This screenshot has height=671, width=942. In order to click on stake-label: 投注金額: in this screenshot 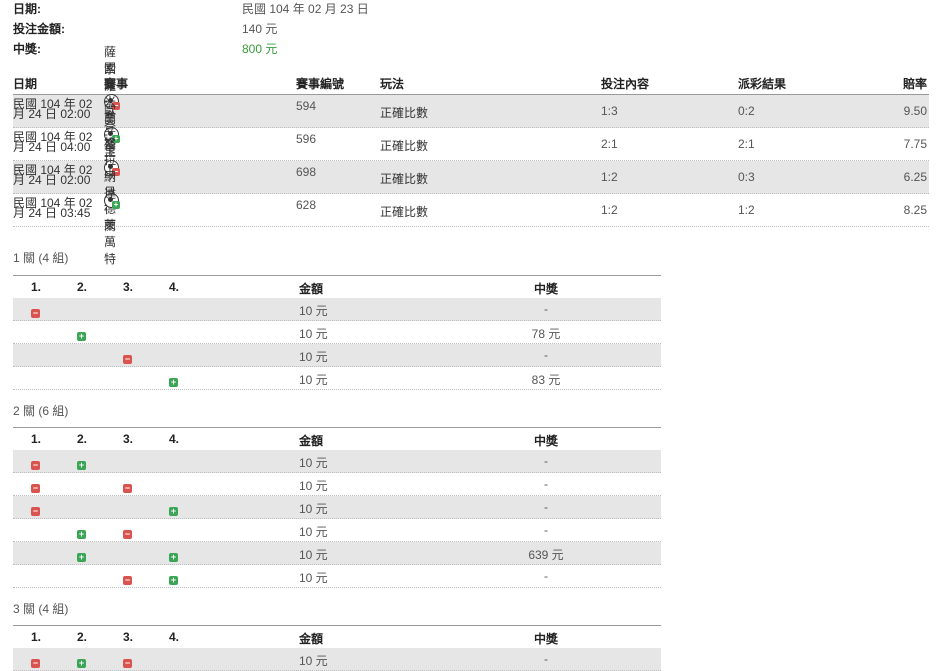, I will do `click(39, 29)`.